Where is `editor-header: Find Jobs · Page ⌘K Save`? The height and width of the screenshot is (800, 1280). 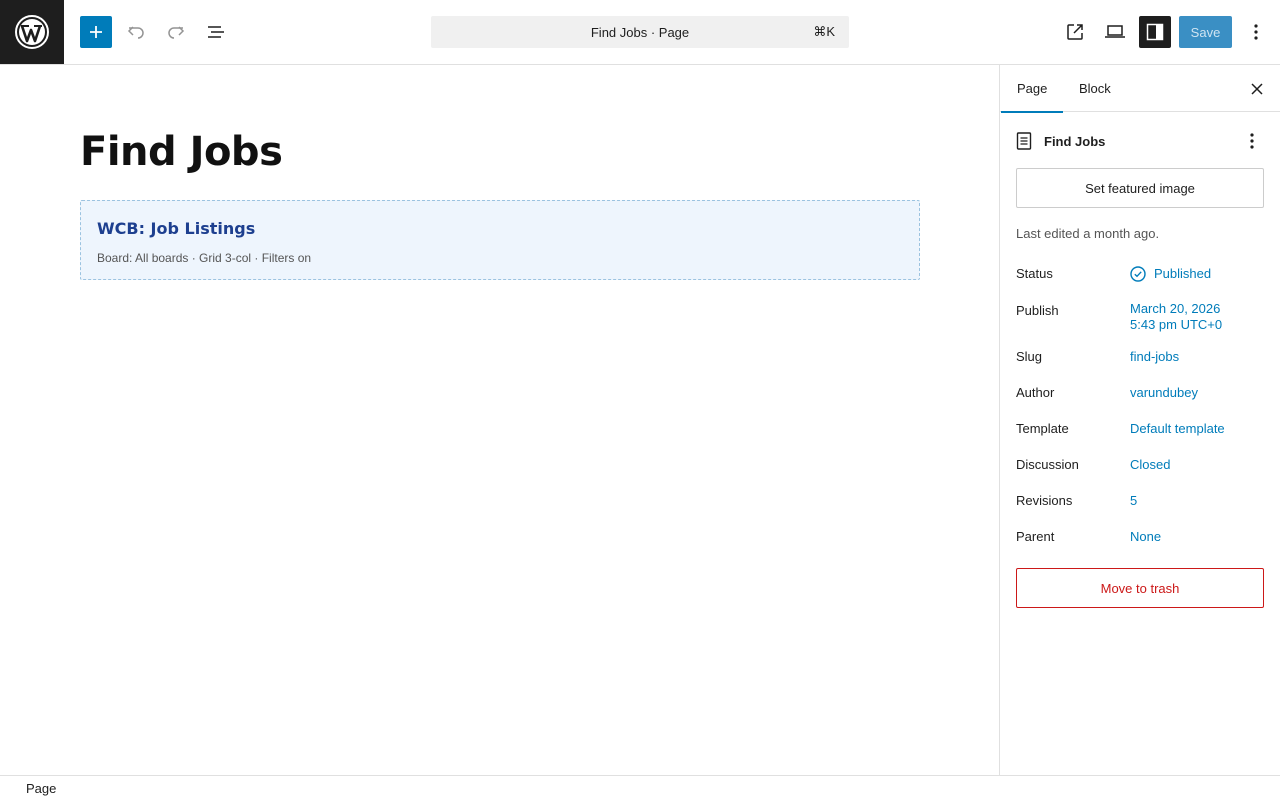
editor-header: Find Jobs · Page ⌘K Save is located at coordinates (640, 32).